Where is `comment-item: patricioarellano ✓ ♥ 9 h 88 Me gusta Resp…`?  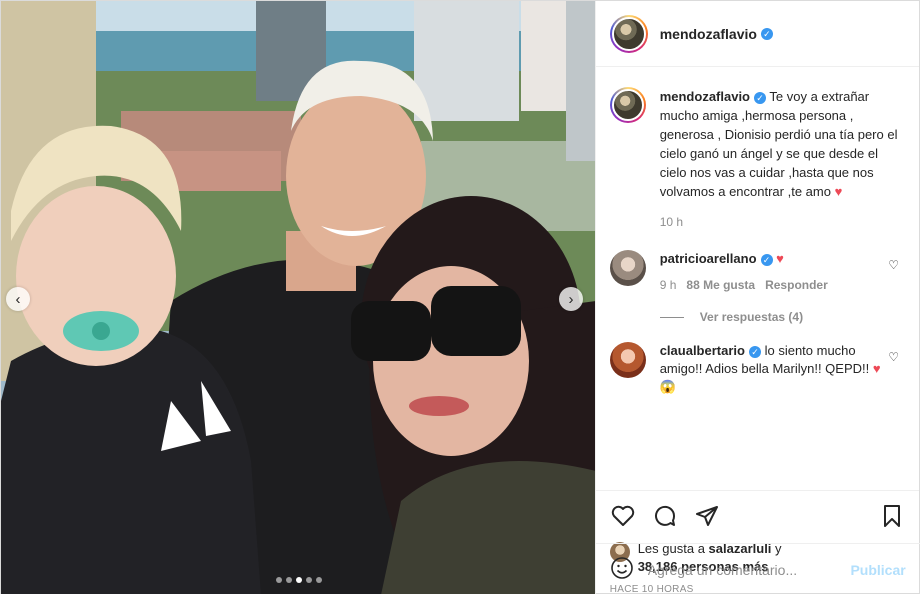 comment-item: patricioarellano ✓ ♥ 9 h 88 Me gusta Resp… is located at coordinates (757, 272).